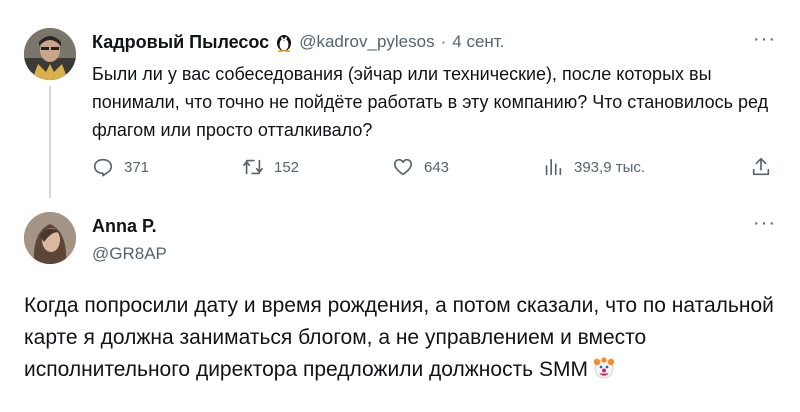  What do you see at coordinates (604, 368) in the screenshot?
I see `clown-face-icon` at bounding box center [604, 368].